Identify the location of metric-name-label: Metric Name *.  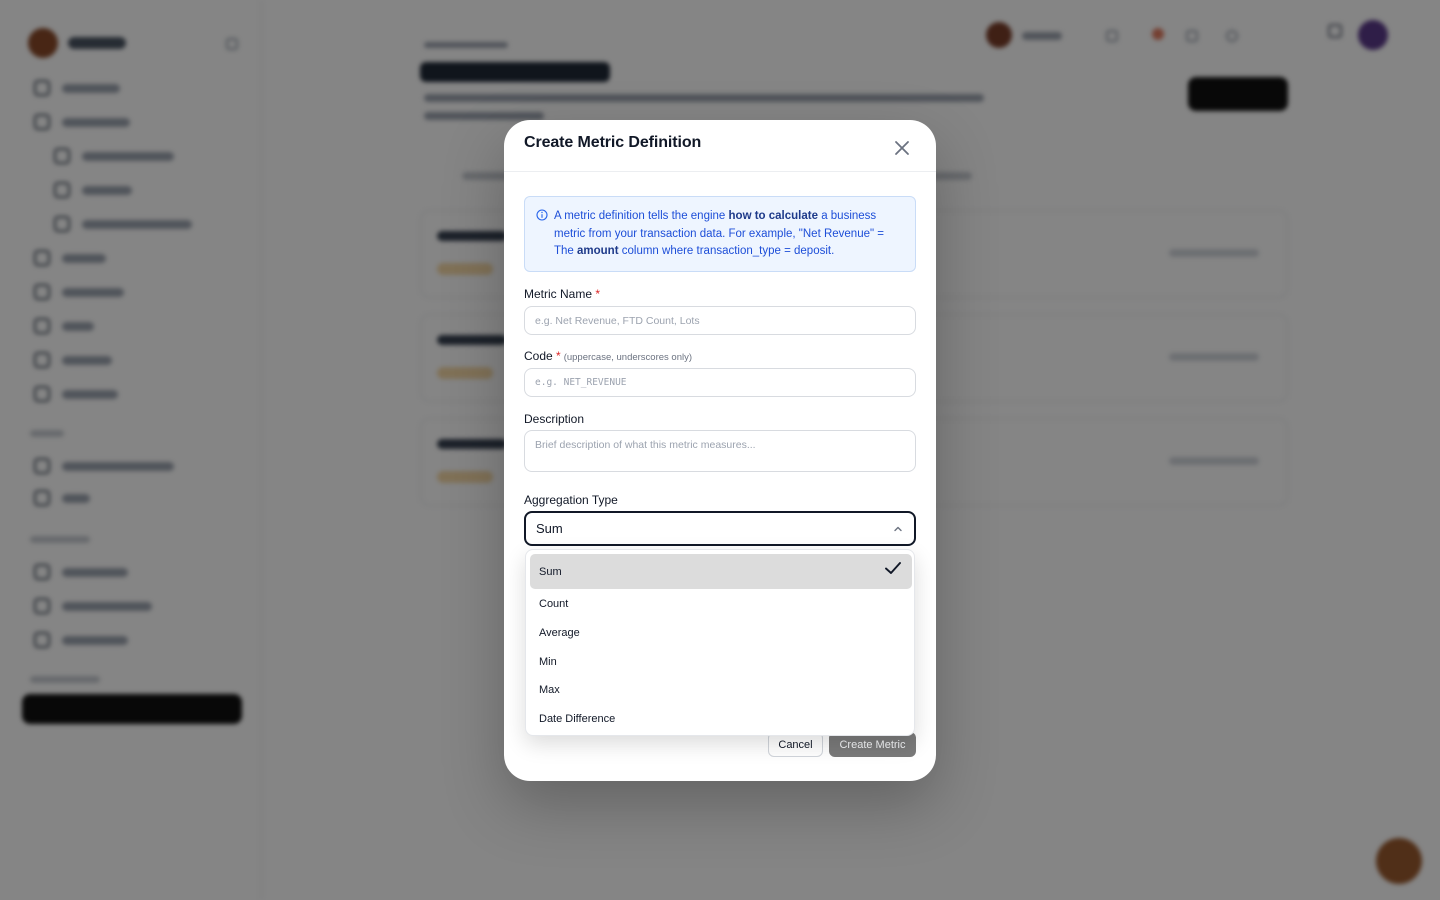
(562, 294).